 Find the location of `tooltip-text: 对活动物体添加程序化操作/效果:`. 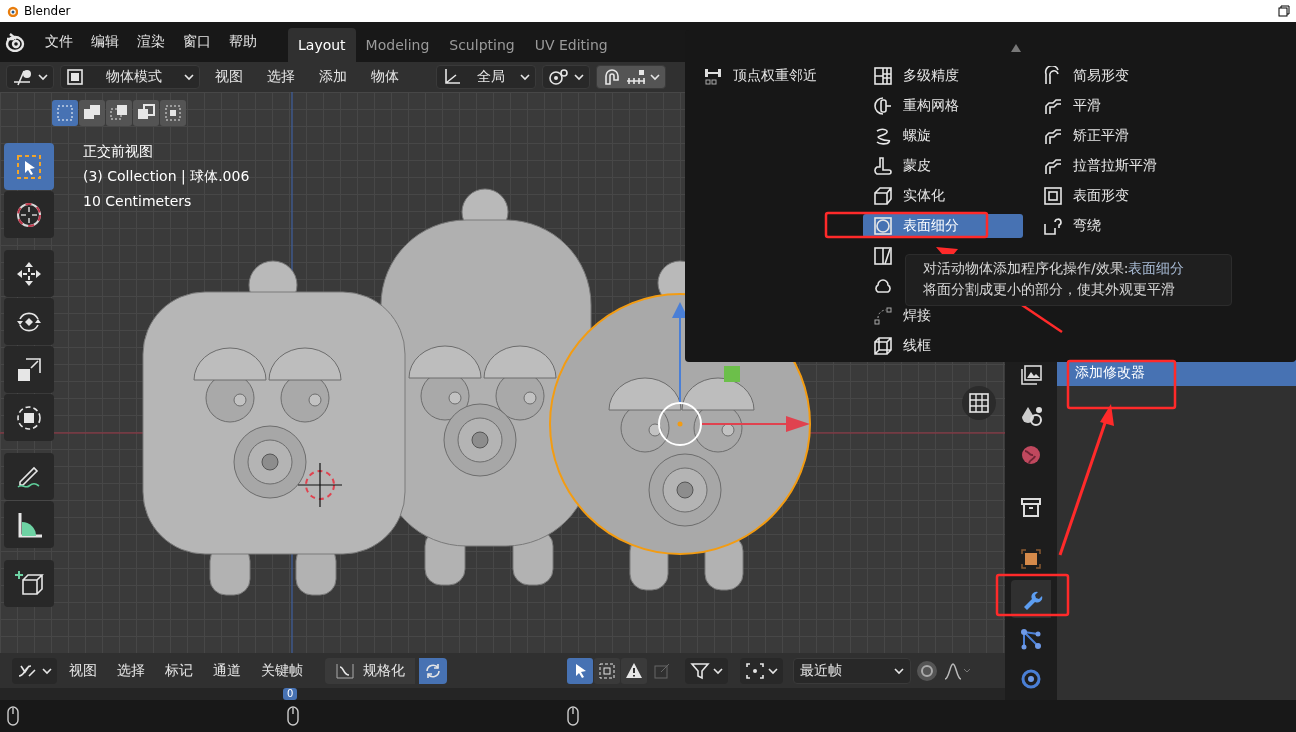

tooltip-text: 对活动物体添加程序化操作/效果: is located at coordinates (1026, 268).